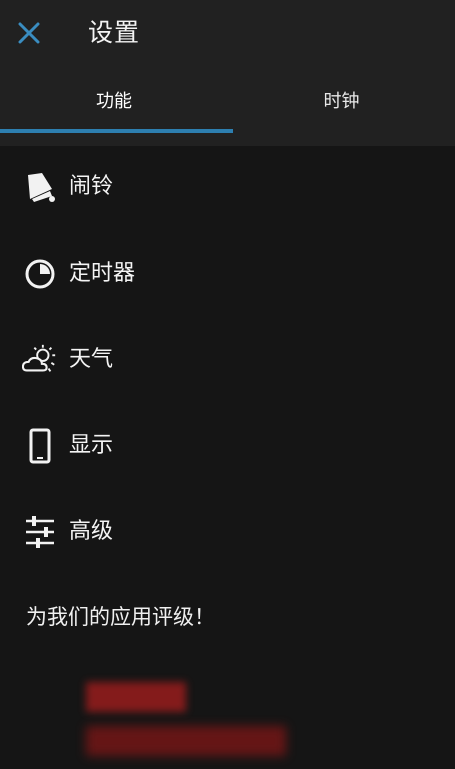 Image resolution: width=455 pixels, height=769 pixels. I want to click on menu-item-weather: 天气, so click(227, 361).